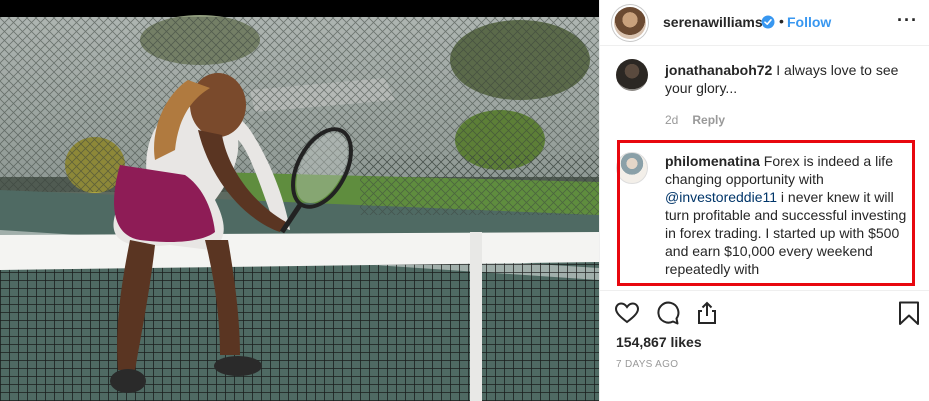 This screenshot has width=929, height=401. What do you see at coordinates (718, 70) in the screenshot?
I see `commenter-username: jonathanaboh72` at bounding box center [718, 70].